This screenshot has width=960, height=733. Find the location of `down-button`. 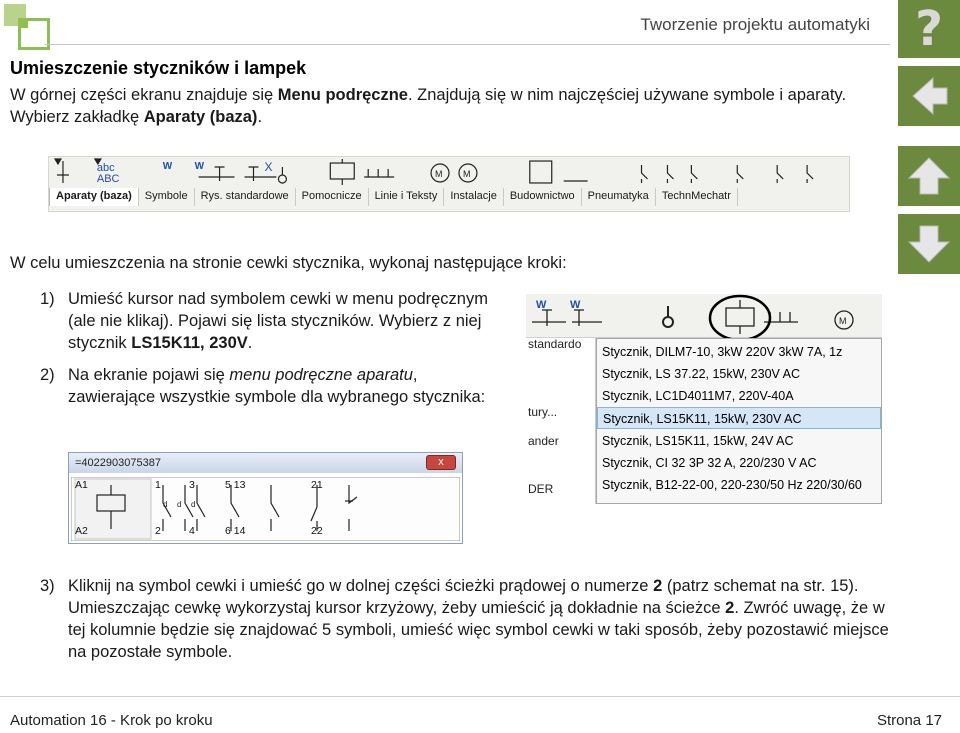

down-button is located at coordinates (929, 244).